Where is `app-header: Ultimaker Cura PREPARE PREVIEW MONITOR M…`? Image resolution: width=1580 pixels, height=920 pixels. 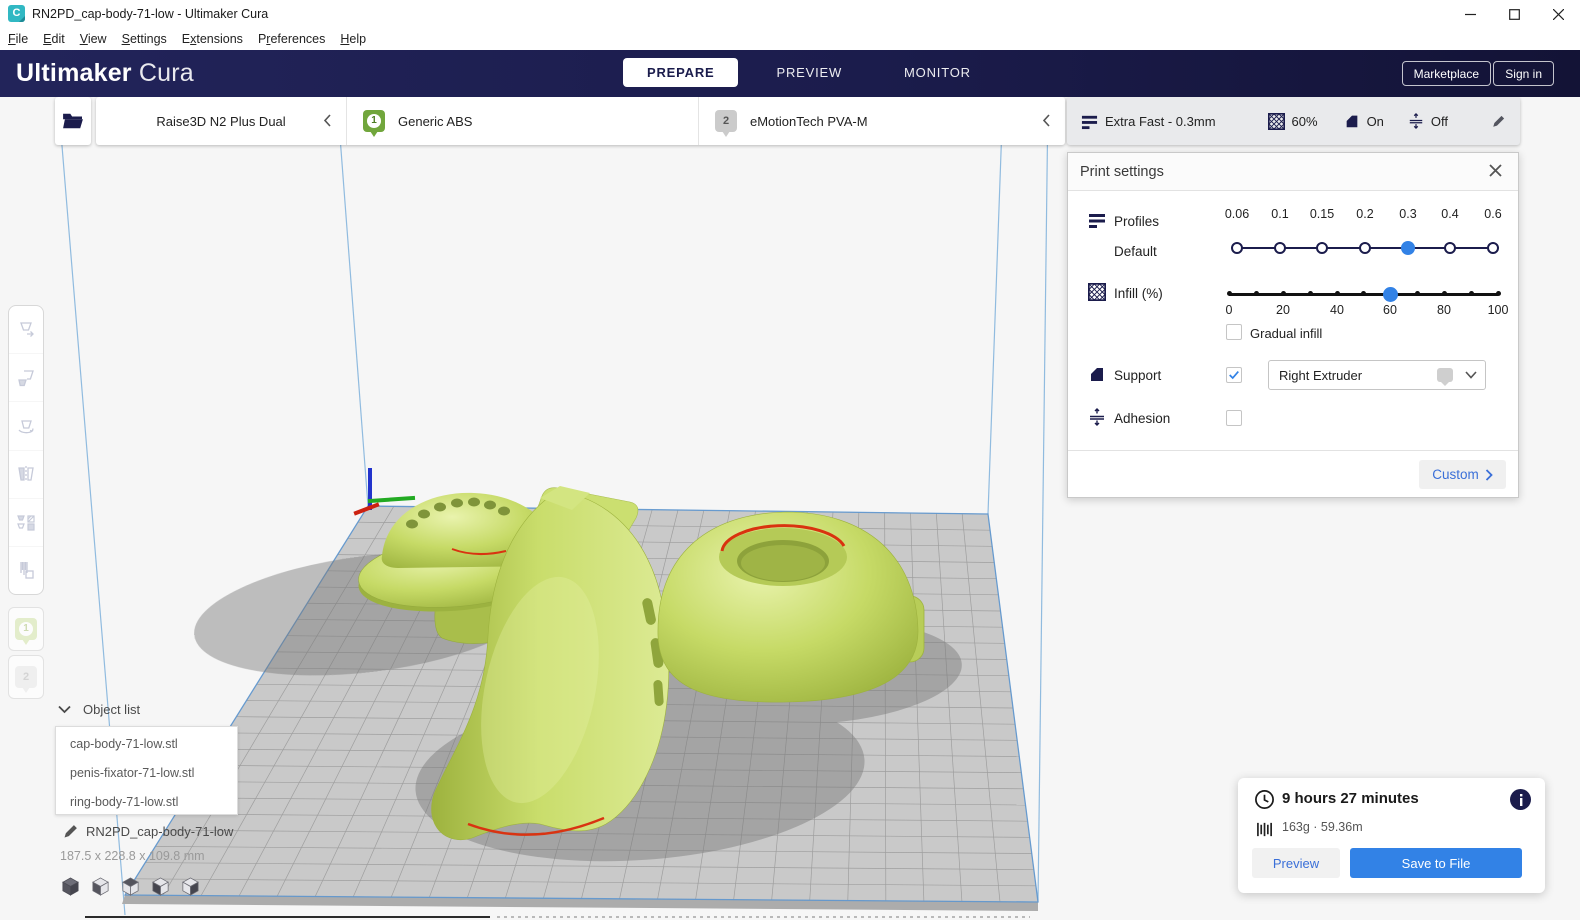 app-header: Ultimaker Cura PREPARE PREVIEW MONITOR M… is located at coordinates (790, 73).